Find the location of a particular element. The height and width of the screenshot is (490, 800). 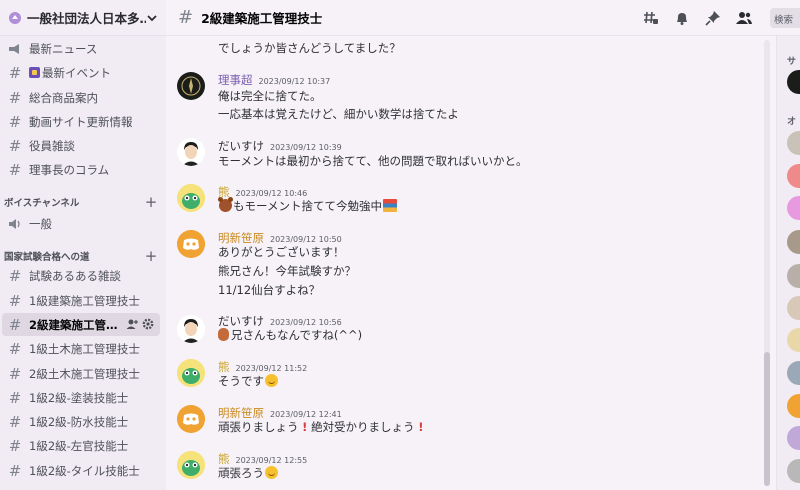

channel-label: 1級2級-タイル技能士 is located at coordinates (84, 470).